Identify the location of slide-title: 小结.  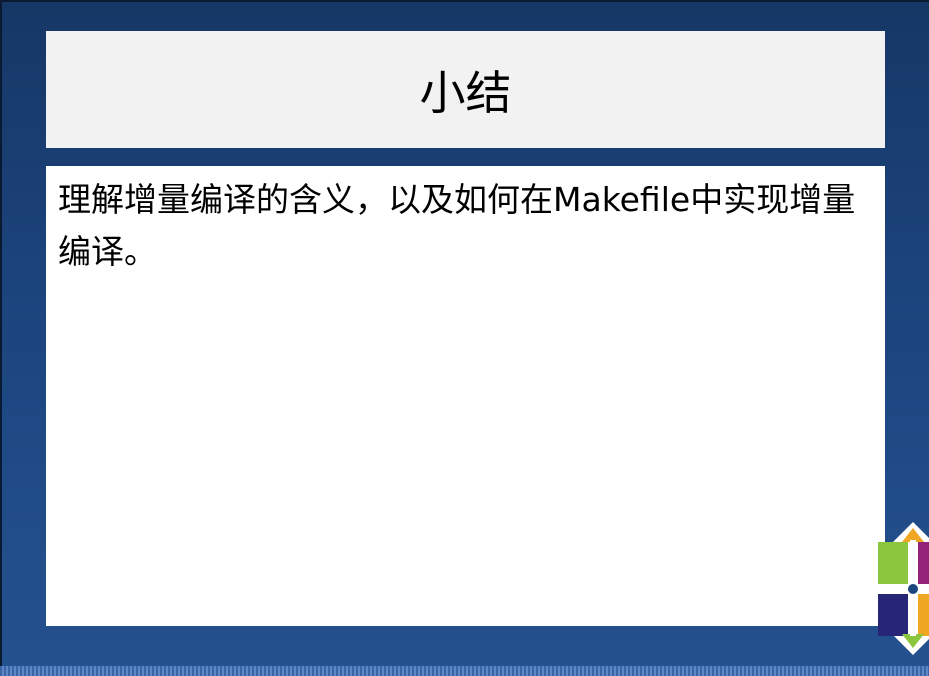
(465, 92).